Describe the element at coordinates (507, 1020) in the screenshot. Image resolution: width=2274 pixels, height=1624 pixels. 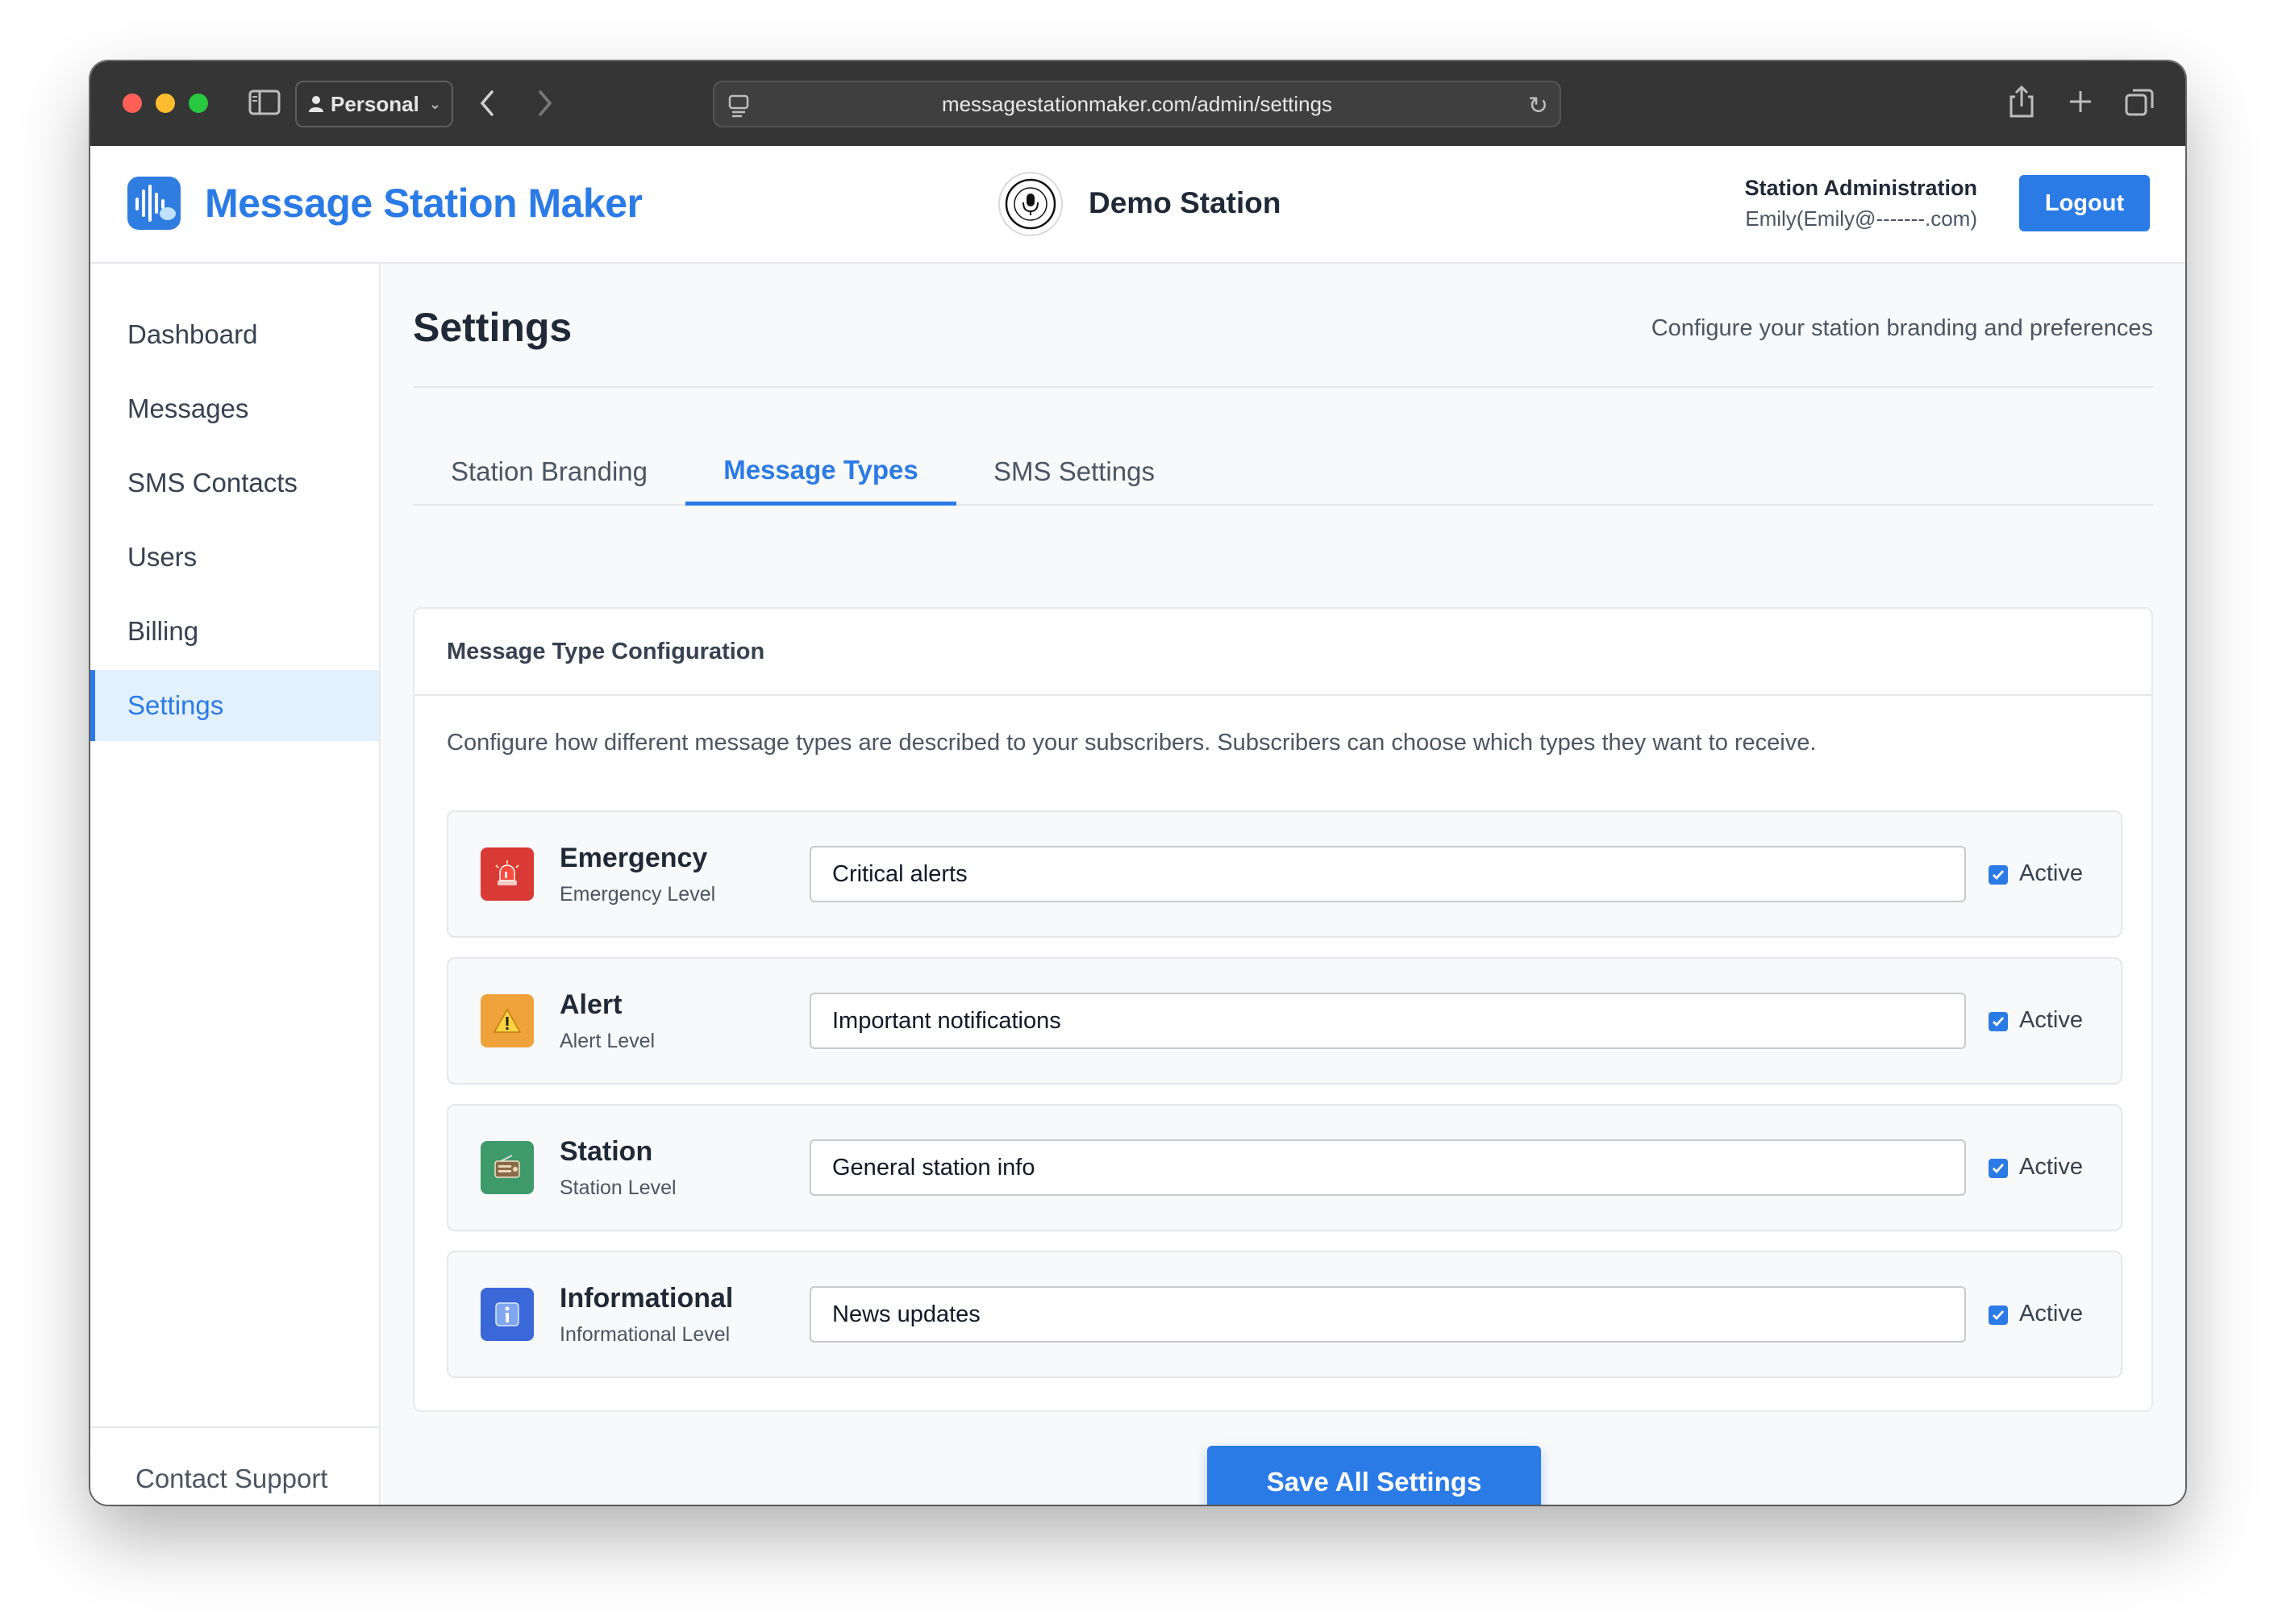
I see `warning-icon` at that location.